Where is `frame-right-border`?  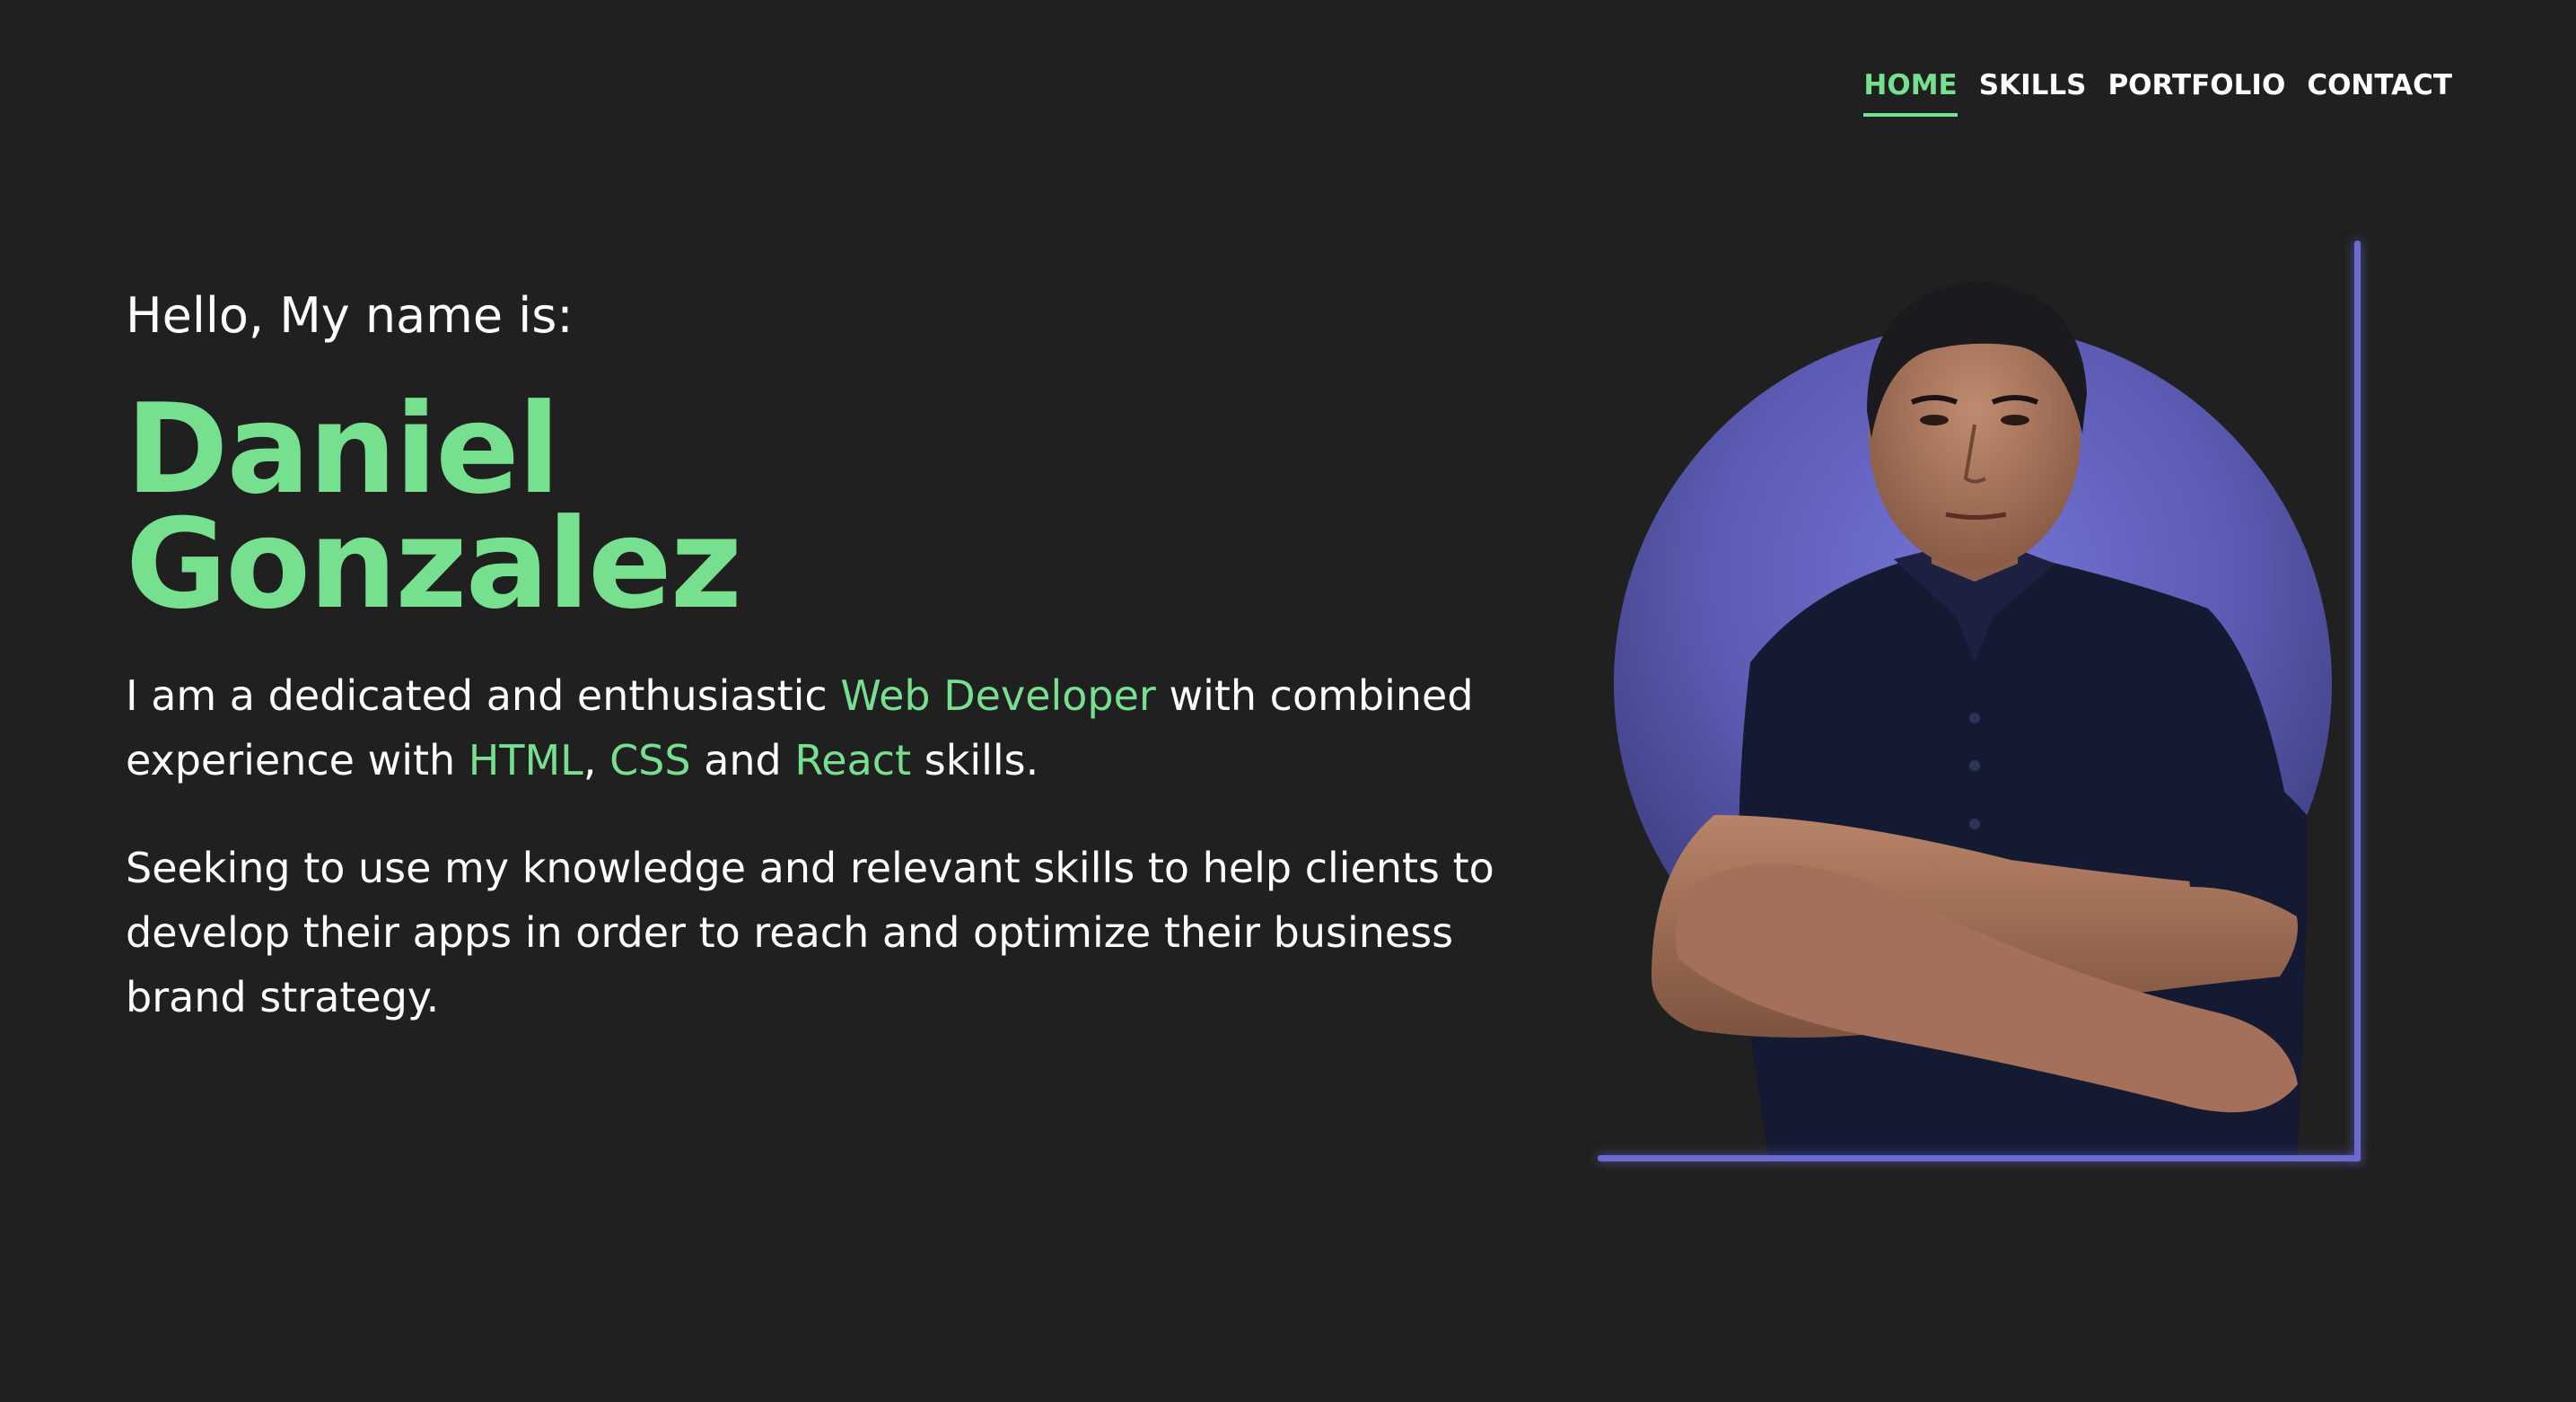
frame-right-border is located at coordinates (2357, 701).